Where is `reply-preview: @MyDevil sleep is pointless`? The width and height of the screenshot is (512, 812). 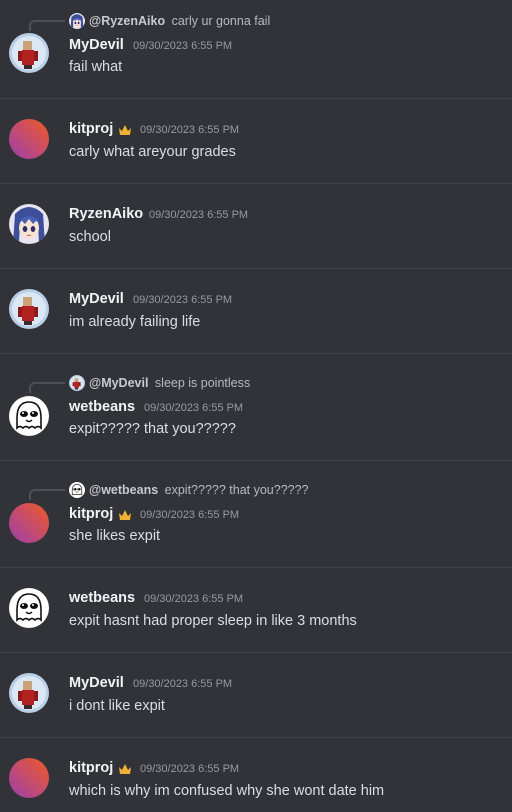 reply-preview: @MyDevil sleep is pointless is located at coordinates (256, 383).